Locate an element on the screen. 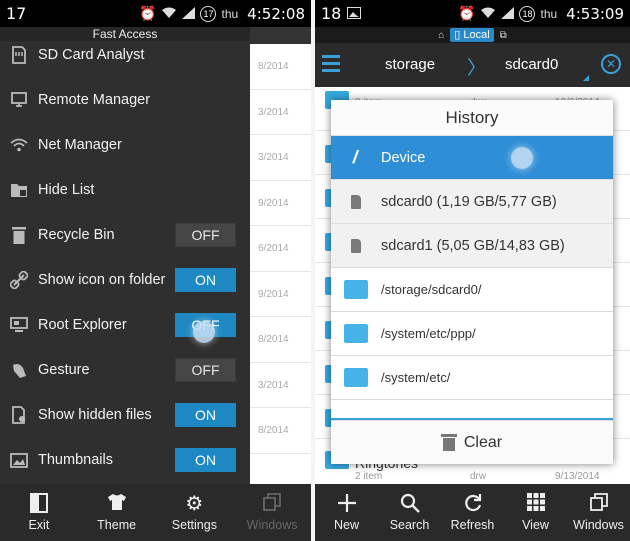 The width and height of the screenshot is (630, 541). window-switch-icon: ⧉ is located at coordinates (503, 35).